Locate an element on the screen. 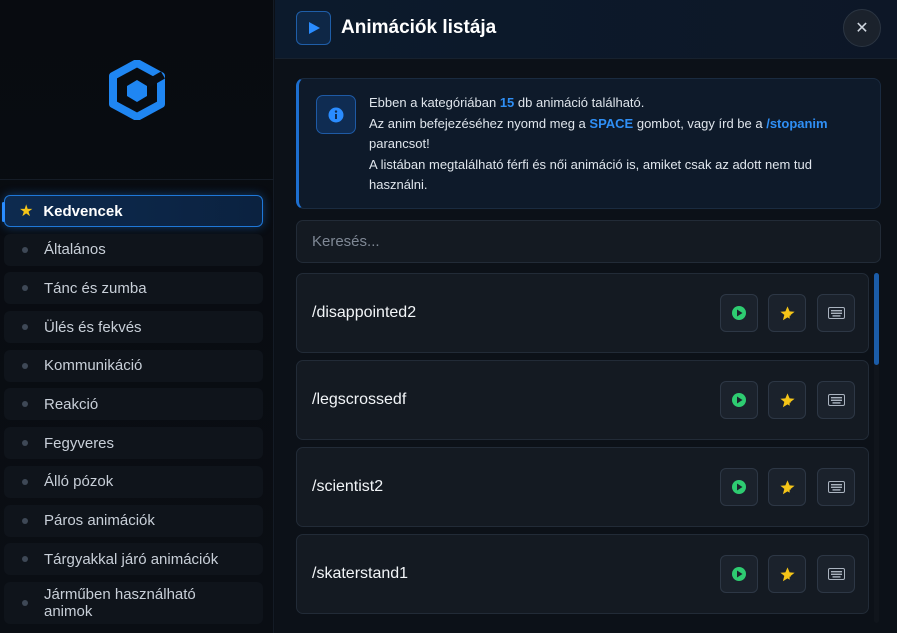  category-item-tanc: Tánc és zumba is located at coordinates (133, 288).